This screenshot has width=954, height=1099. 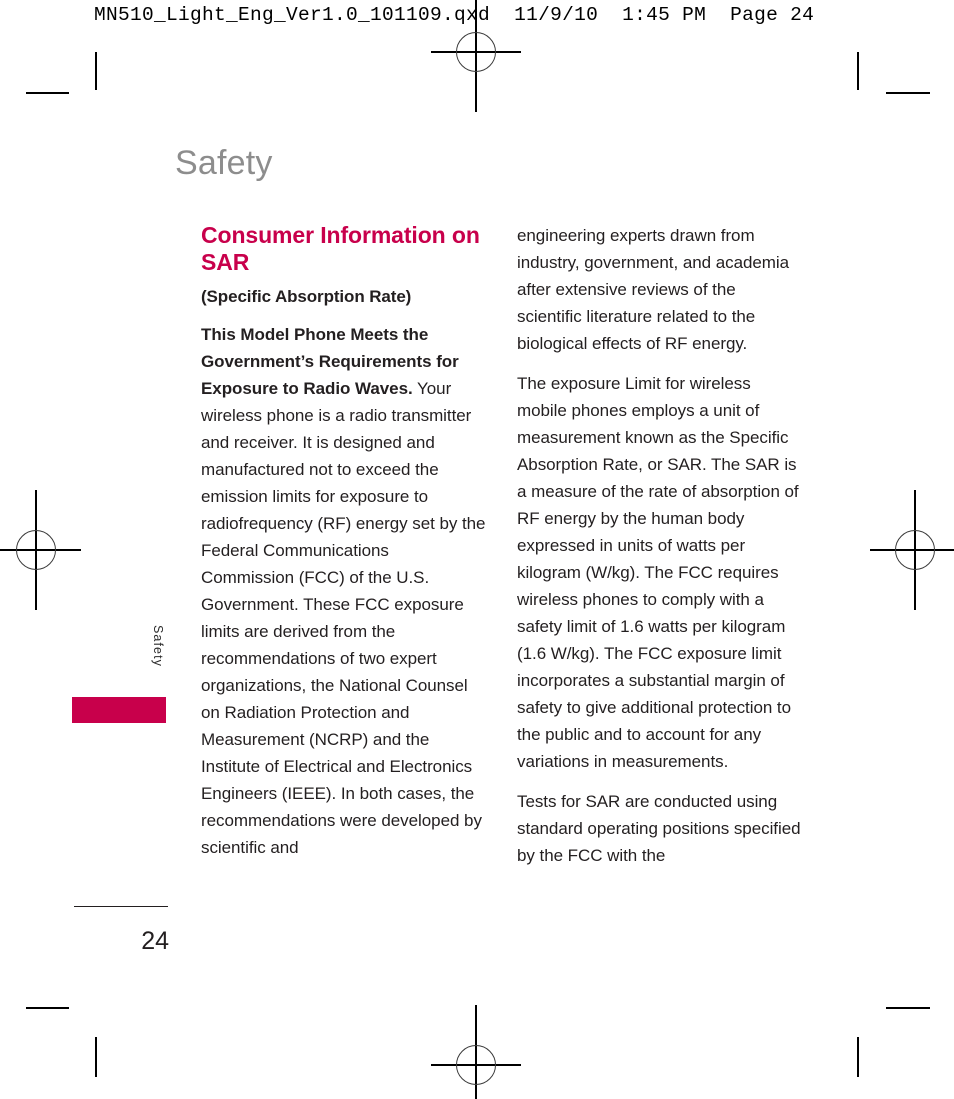 What do you see at coordinates (858, 1057) in the screenshot?
I see `crop-mark-bottom-right-vertical` at bounding box center [858, 1057].